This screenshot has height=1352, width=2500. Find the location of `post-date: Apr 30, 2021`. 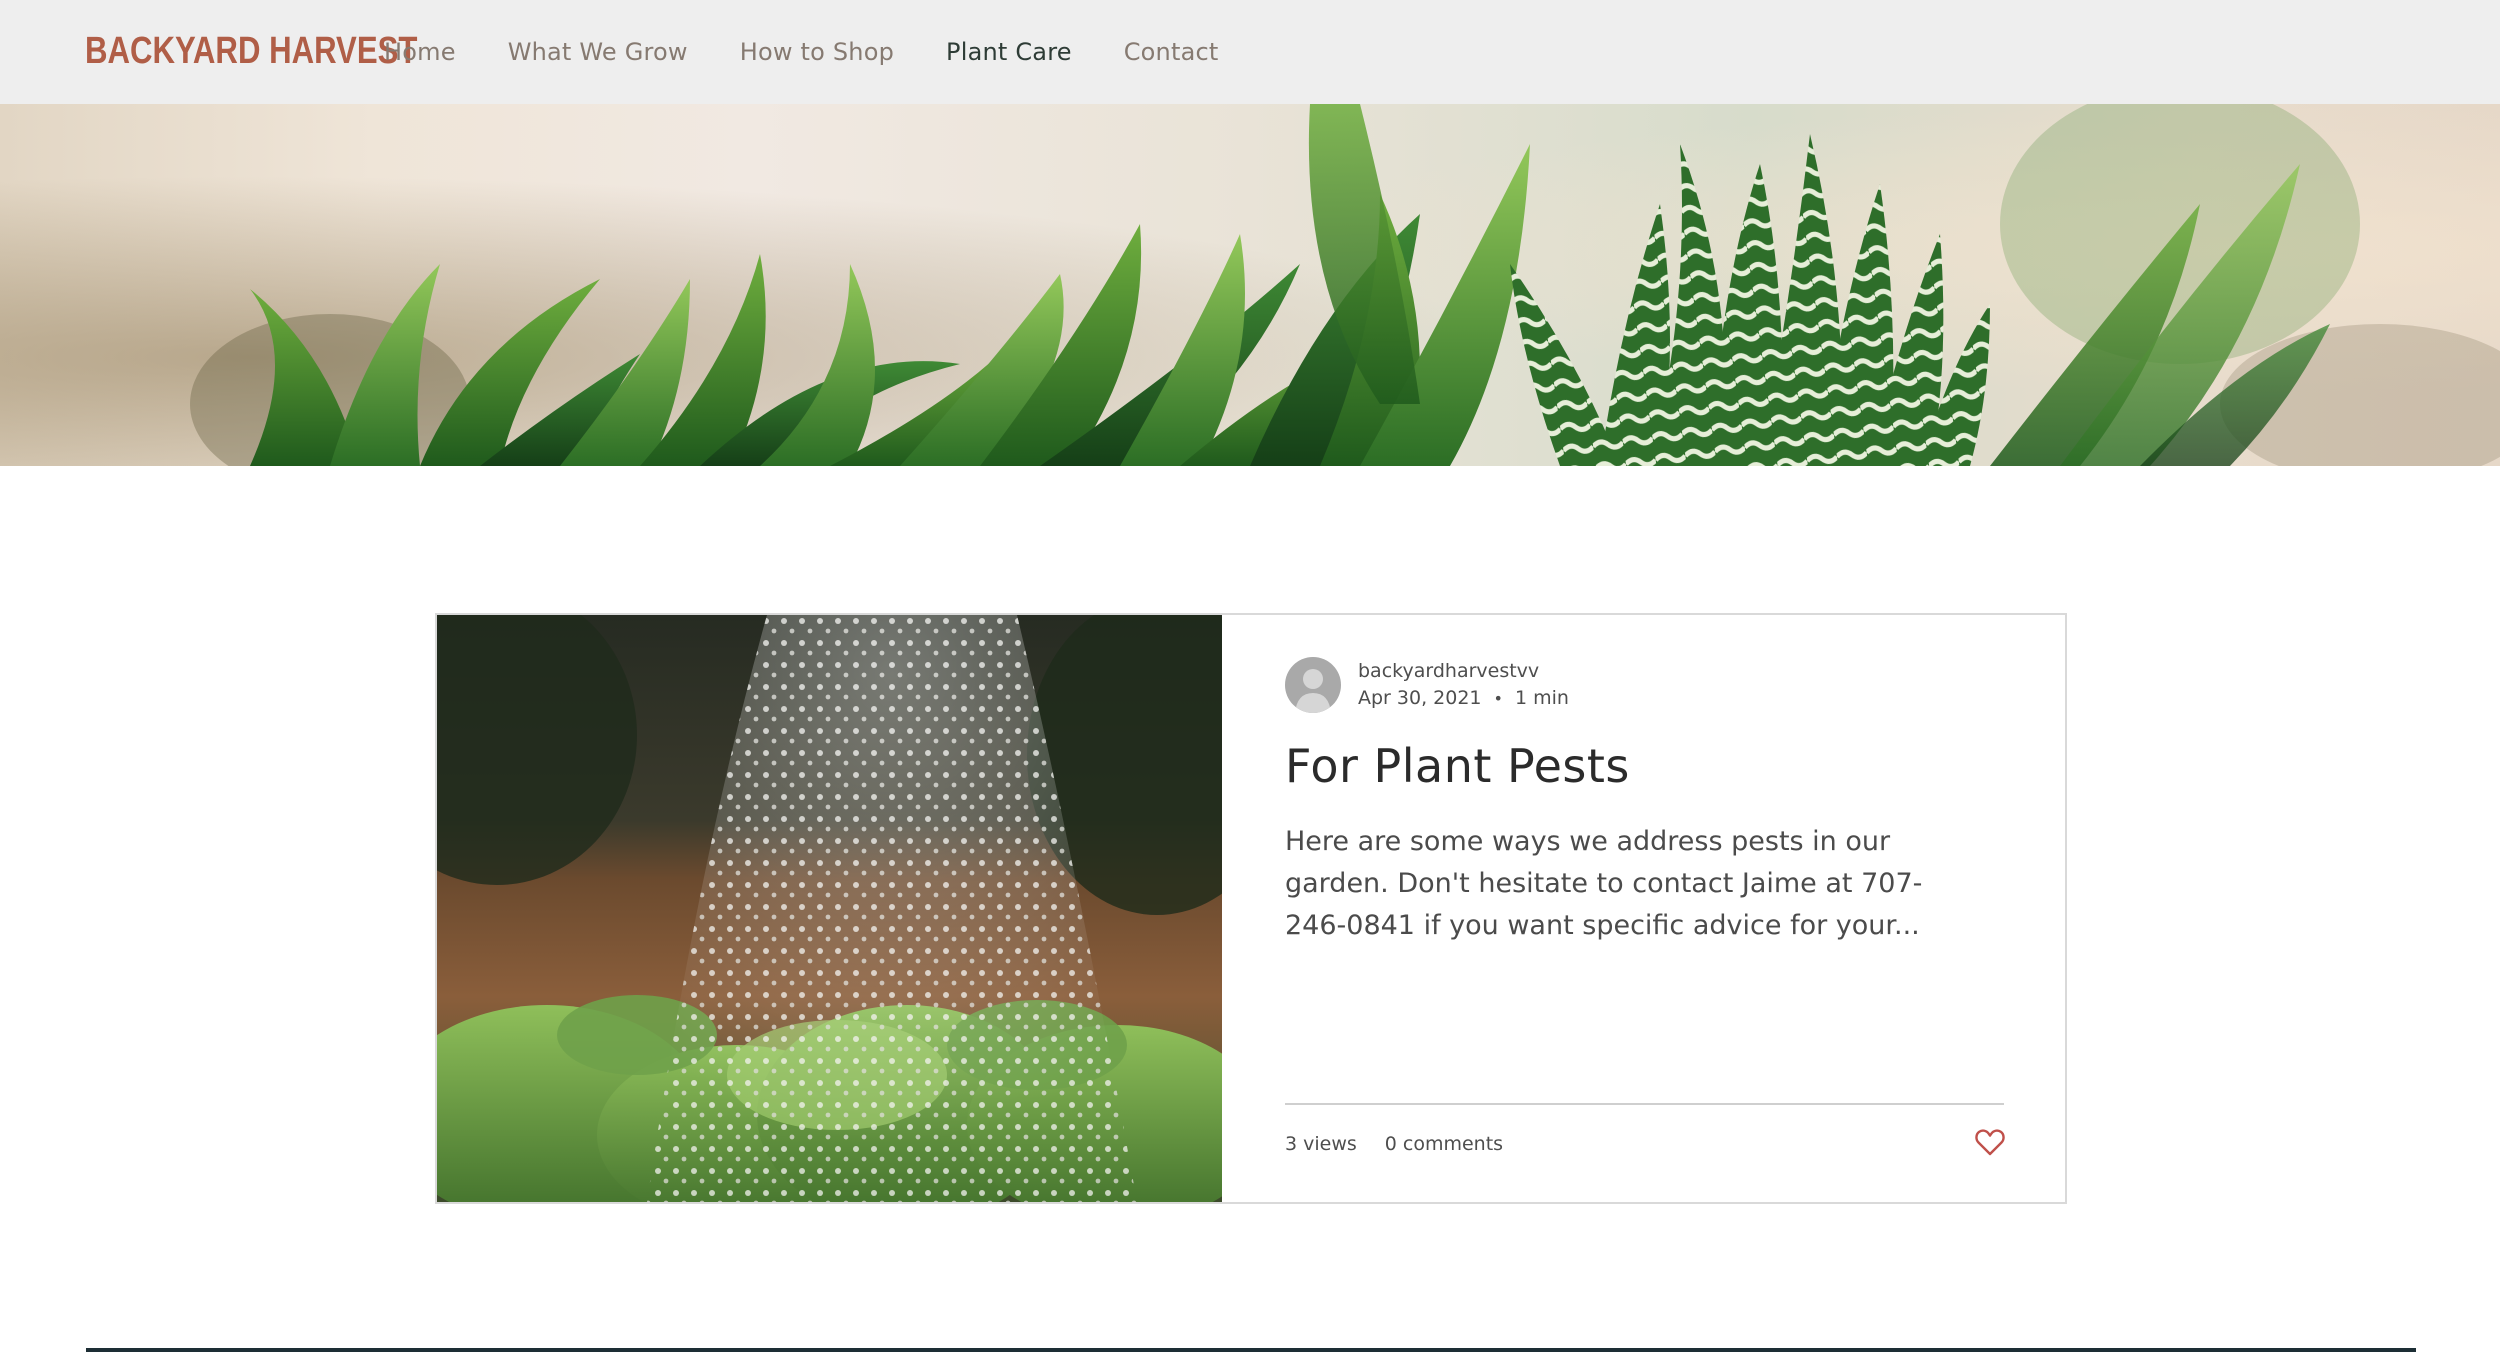

post-date: Apr 30, 2021 is located at coordinates (1420, 698).